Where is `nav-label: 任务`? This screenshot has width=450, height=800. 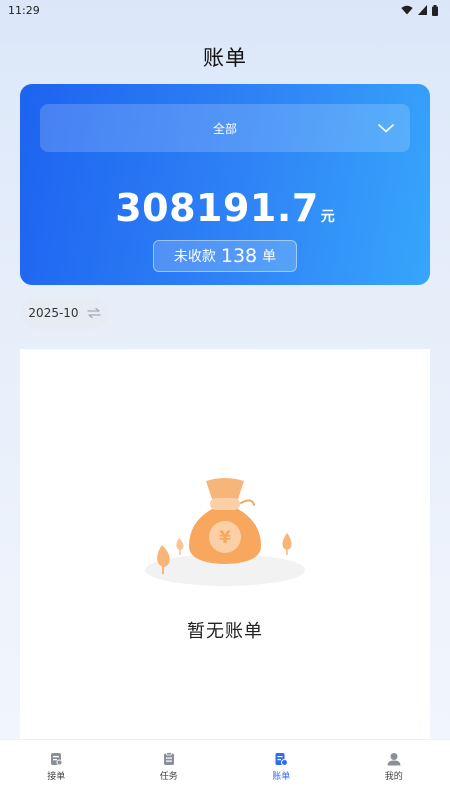
nav-label: 任务 is located at coordinates (168, 777).